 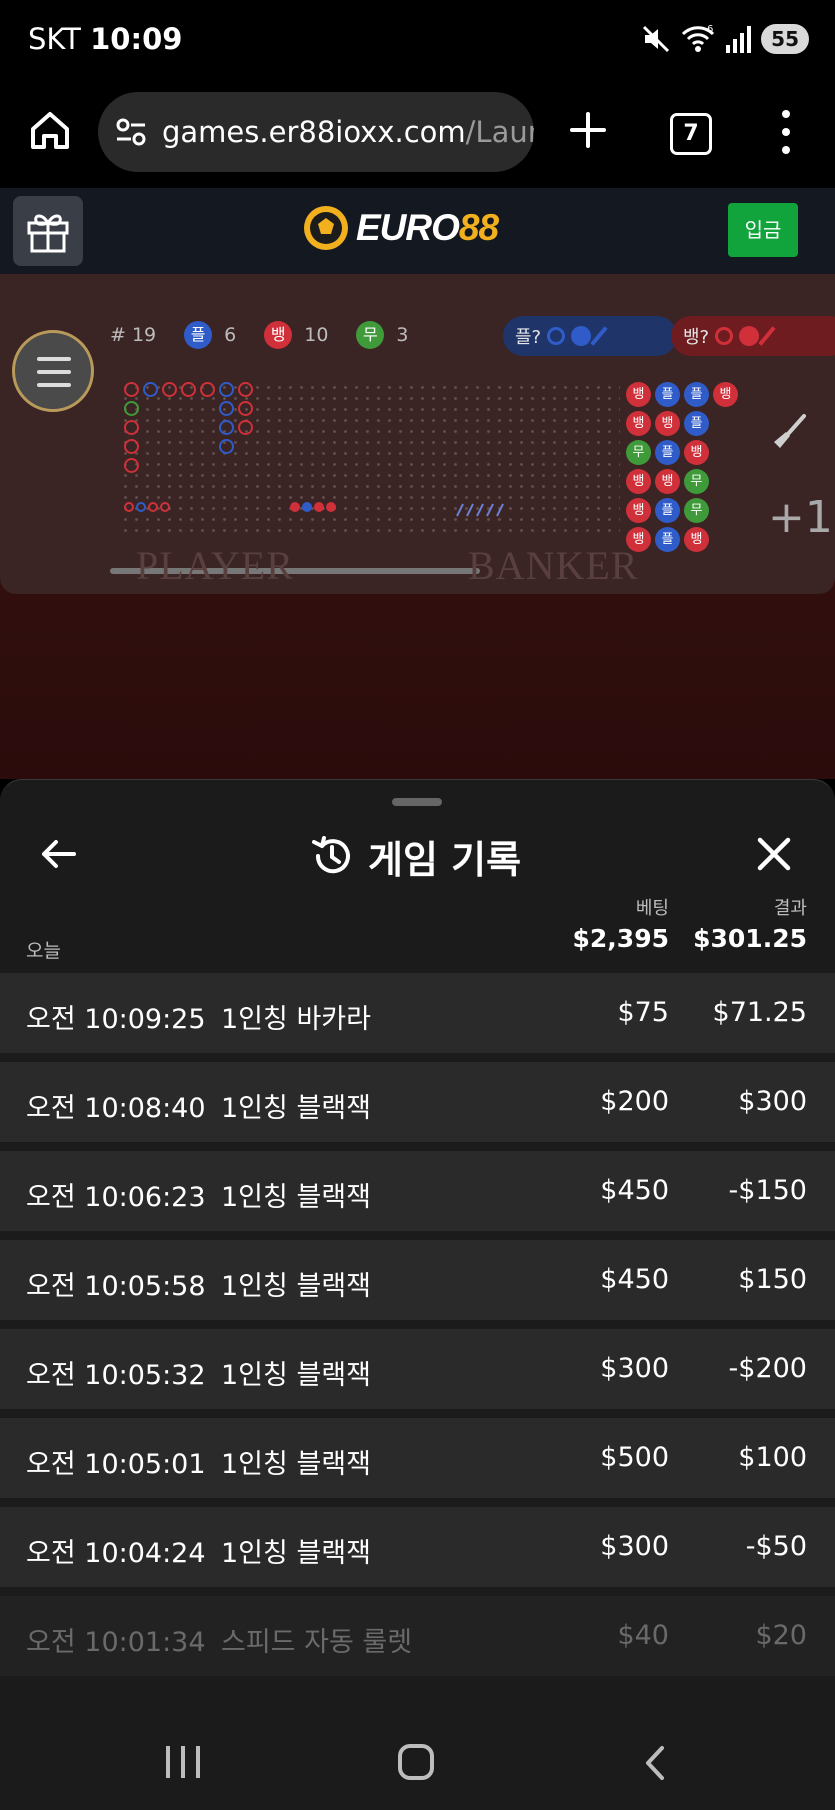 What do you see at coordinates (620, 938) in the screenshot?
I see `total-bet: $2,395` at bounding box center [620, 938].